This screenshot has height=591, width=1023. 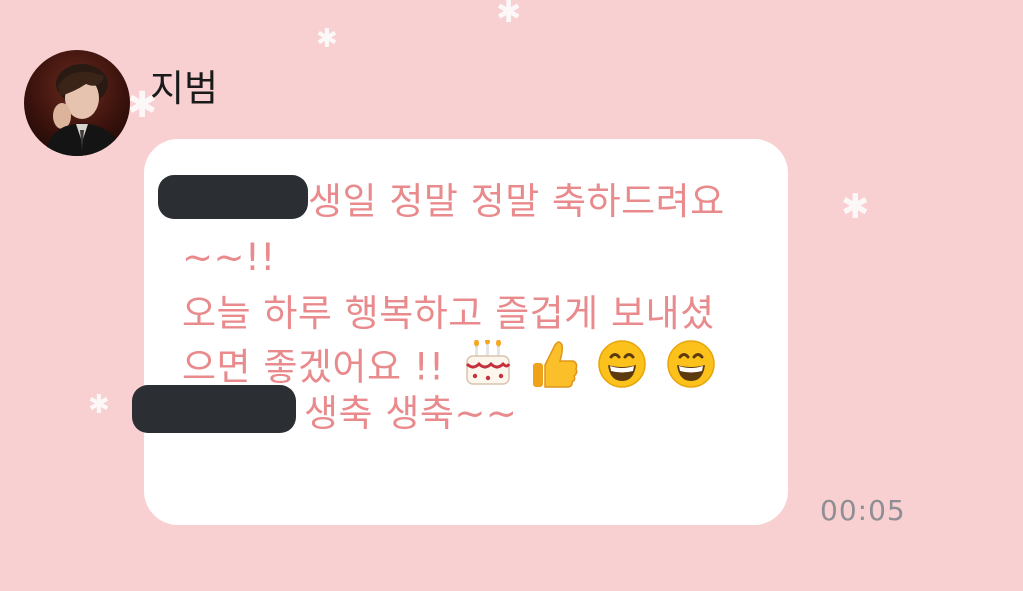 I want to click on message-line: 생축 생축~~, so click(x=410, y=413).